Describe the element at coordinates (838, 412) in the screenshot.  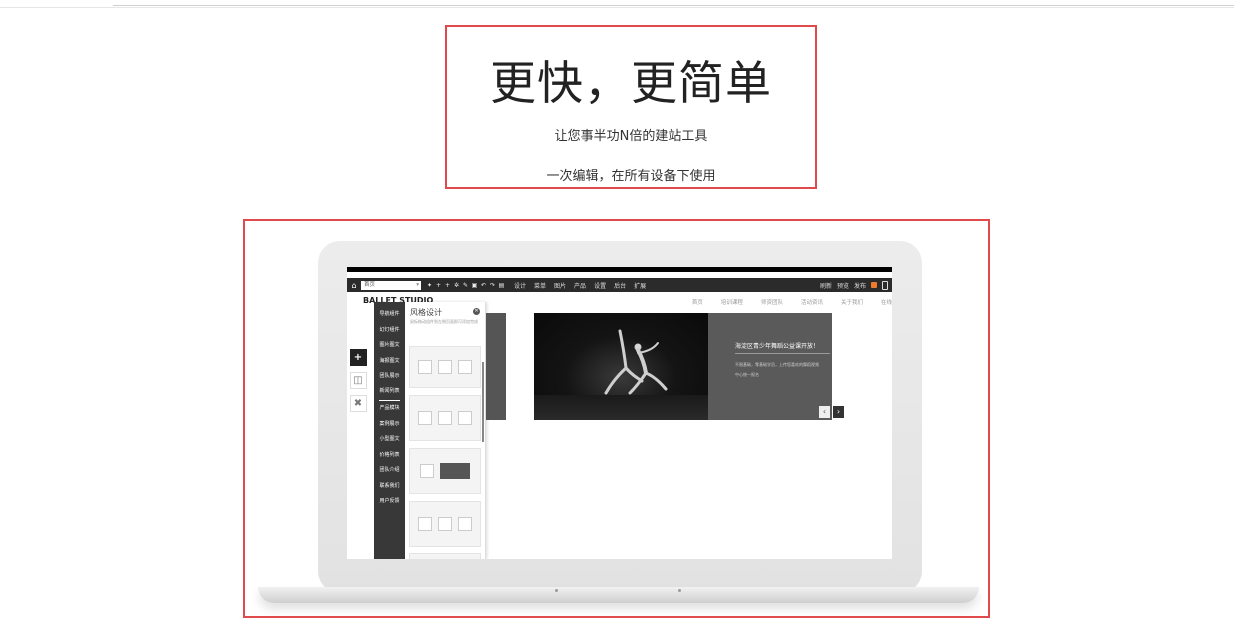
I see `chevron-right-icon: ›` at that location.